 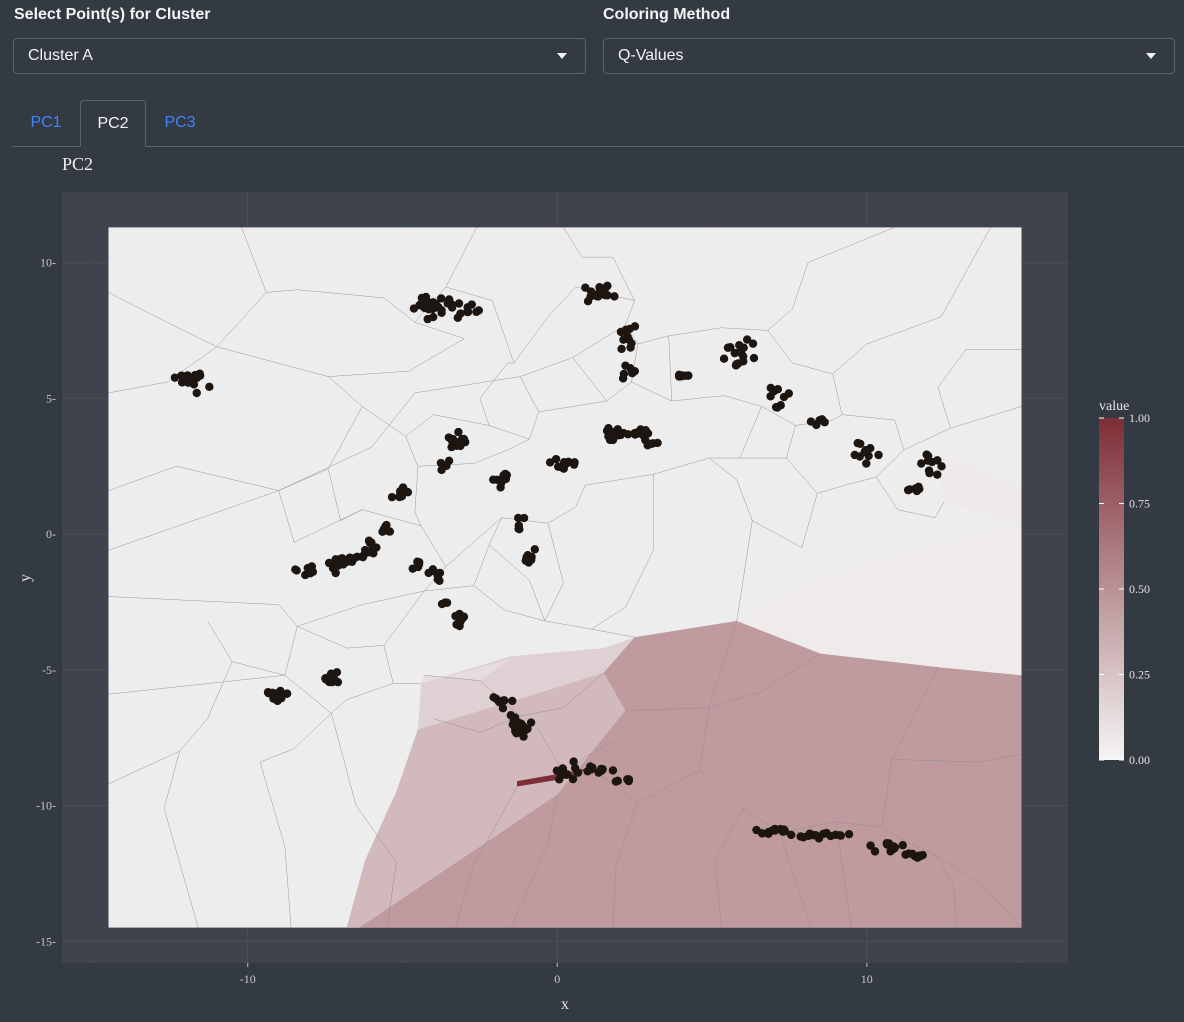 I want to click on x-tick-label: 0, so click(x=557, y=979).